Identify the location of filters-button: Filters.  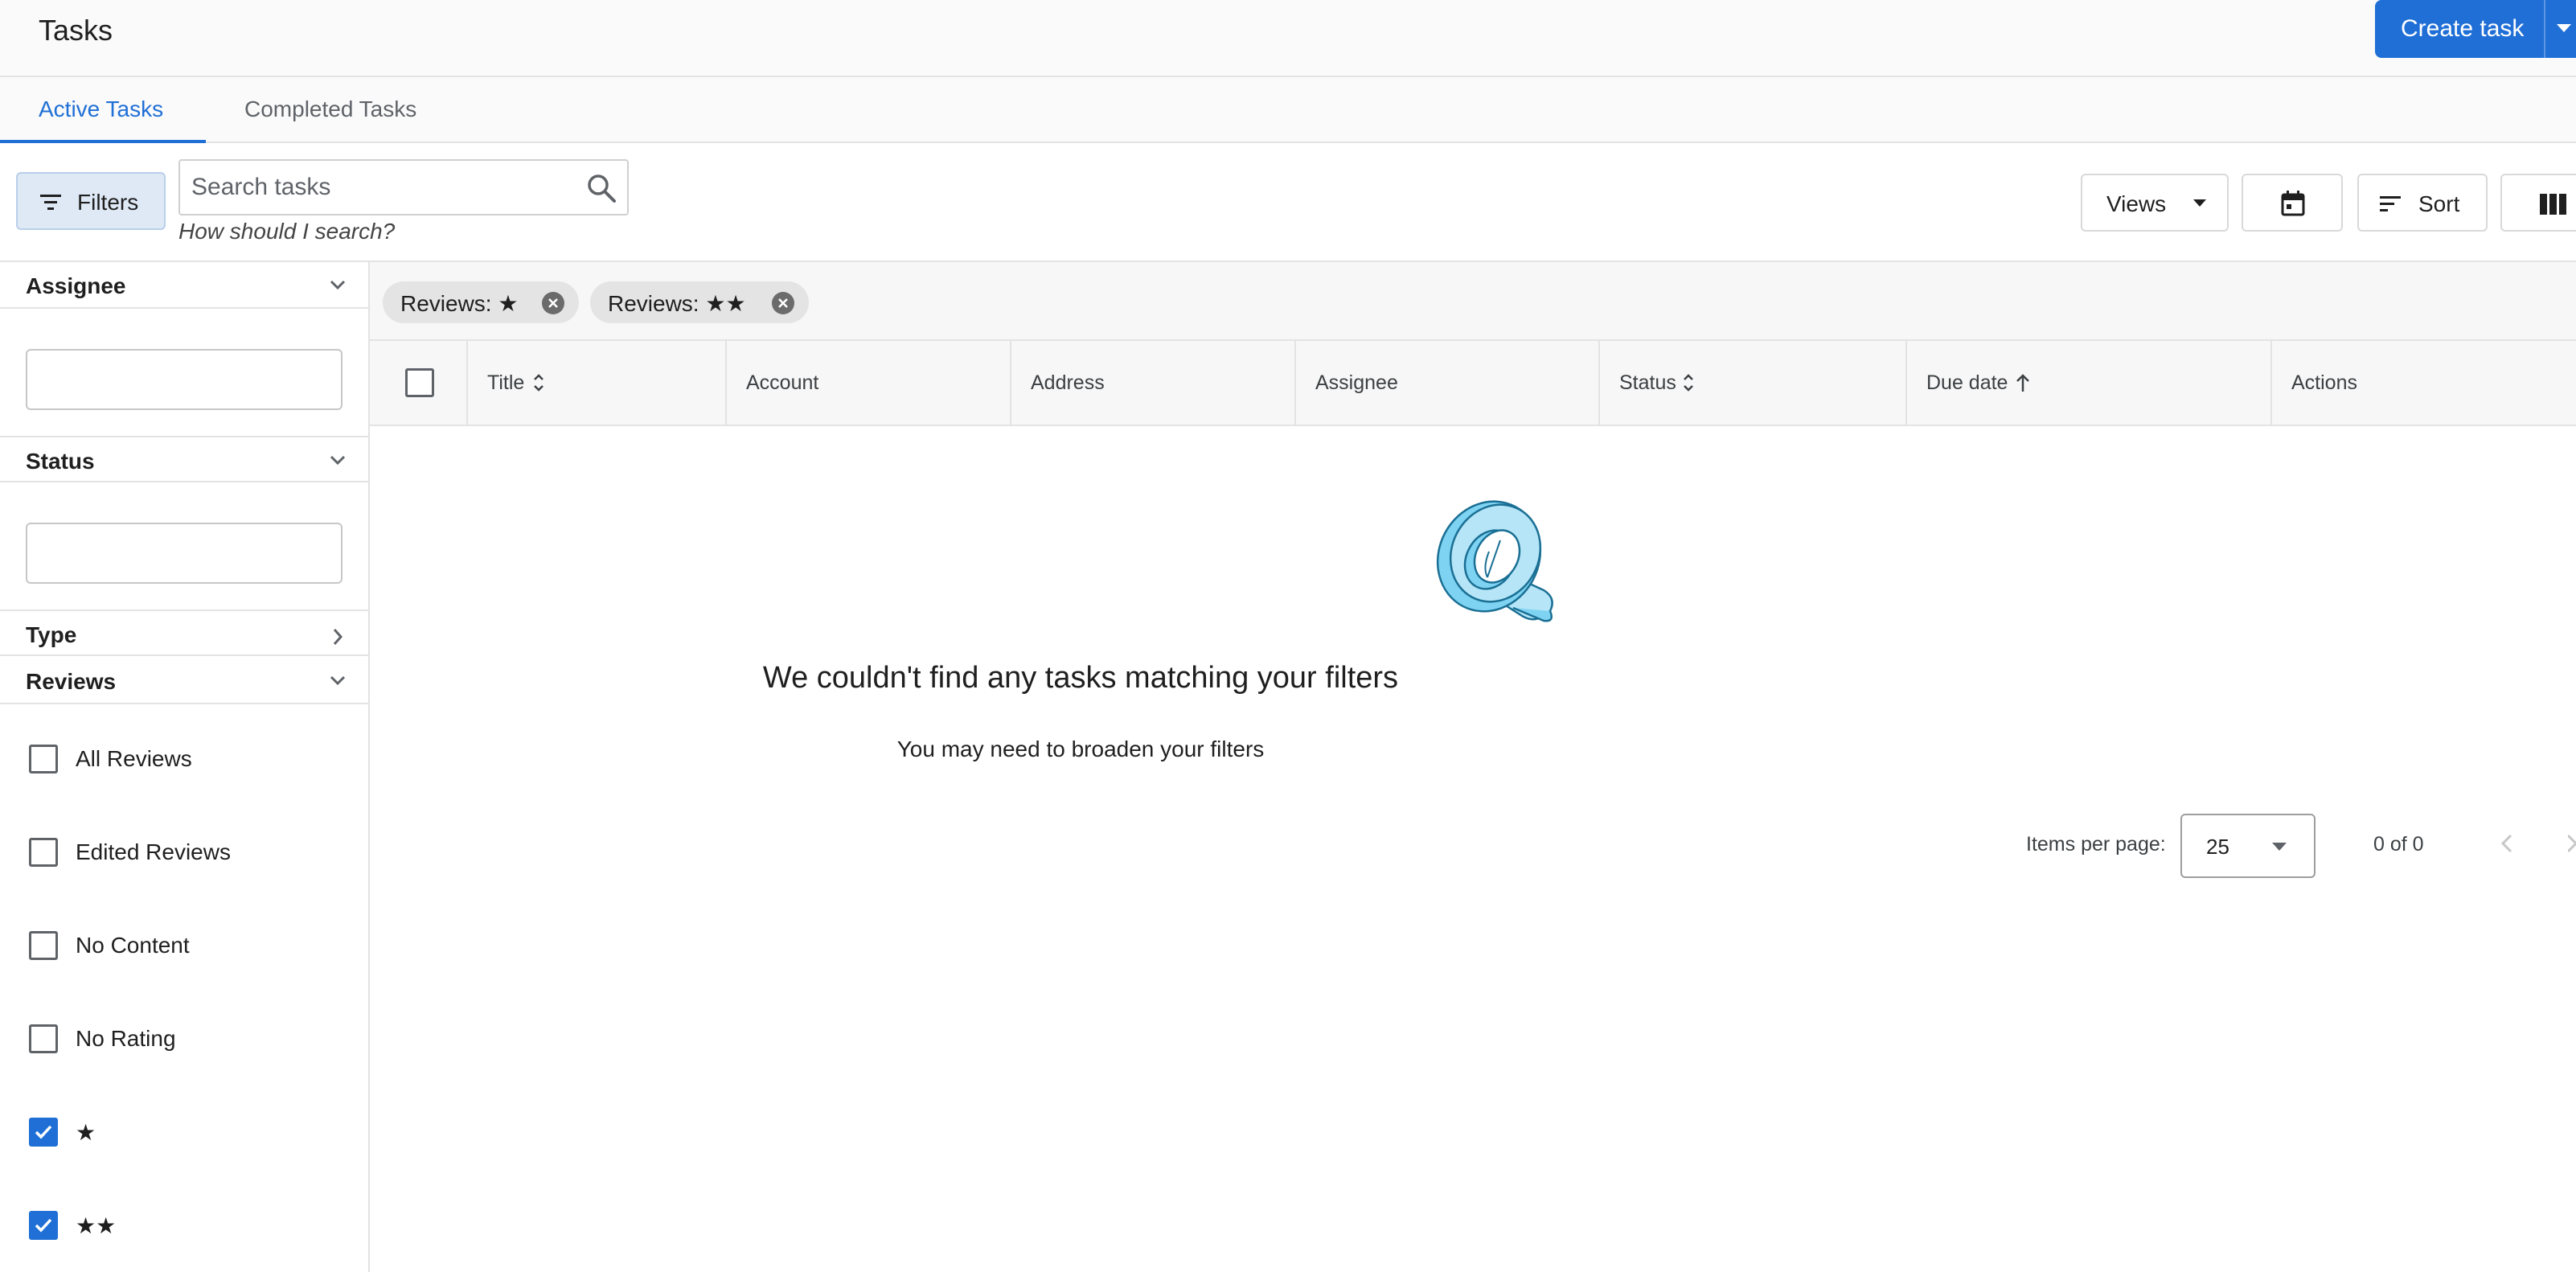
(91, 201).